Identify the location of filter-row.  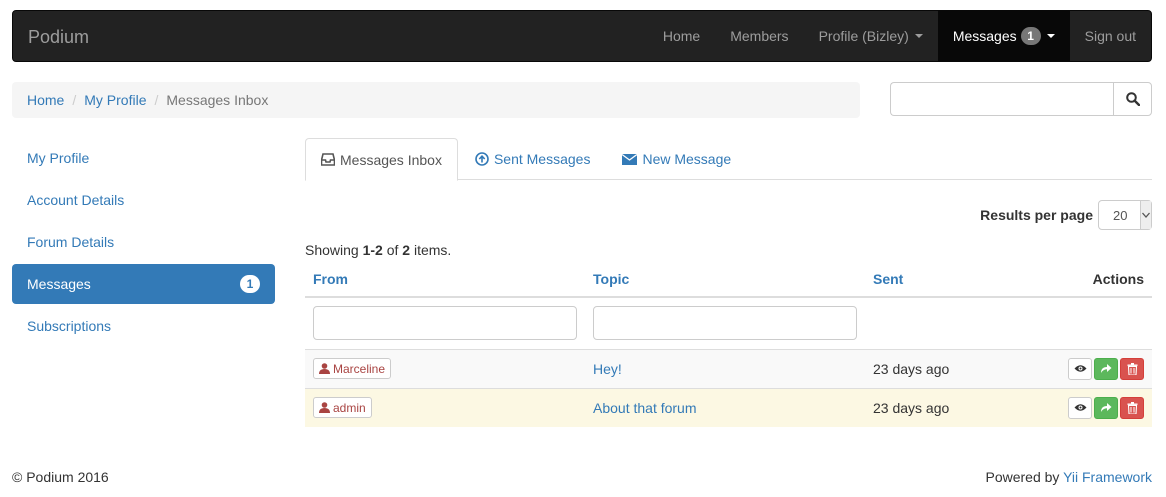
(728, 322).